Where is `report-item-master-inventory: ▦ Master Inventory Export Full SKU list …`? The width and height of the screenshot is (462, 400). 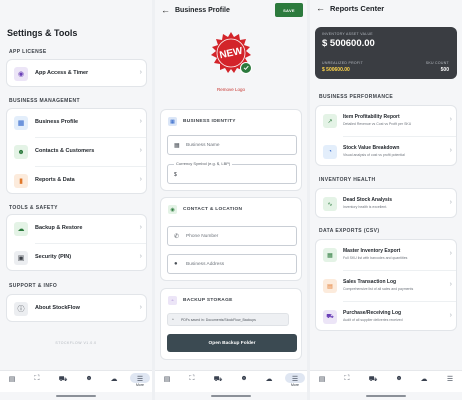
report-item-master-inventory: ▦ Master Inventory Export Full SKU list … is located at coordinates (387, 255).